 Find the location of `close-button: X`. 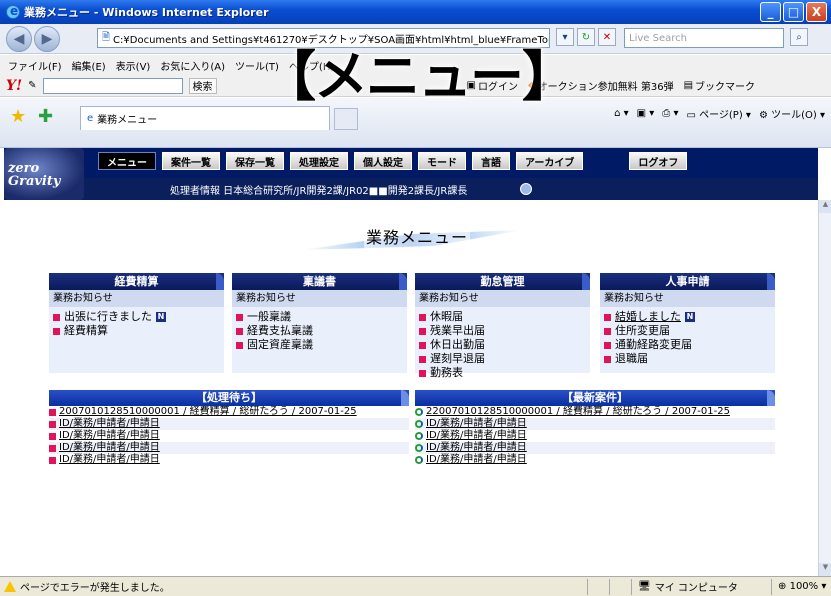

close-button: X is located at coordinates (816, 12).